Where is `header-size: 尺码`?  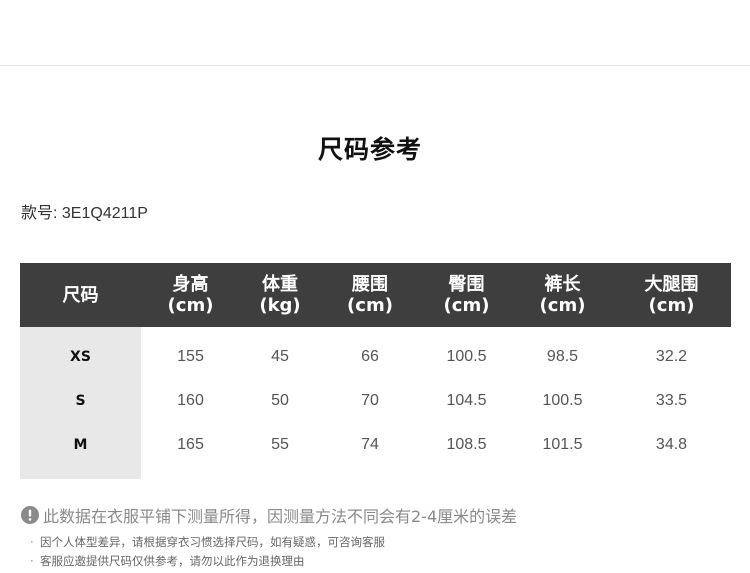
header-size: 尺码 is located at coordinates (80, 295).